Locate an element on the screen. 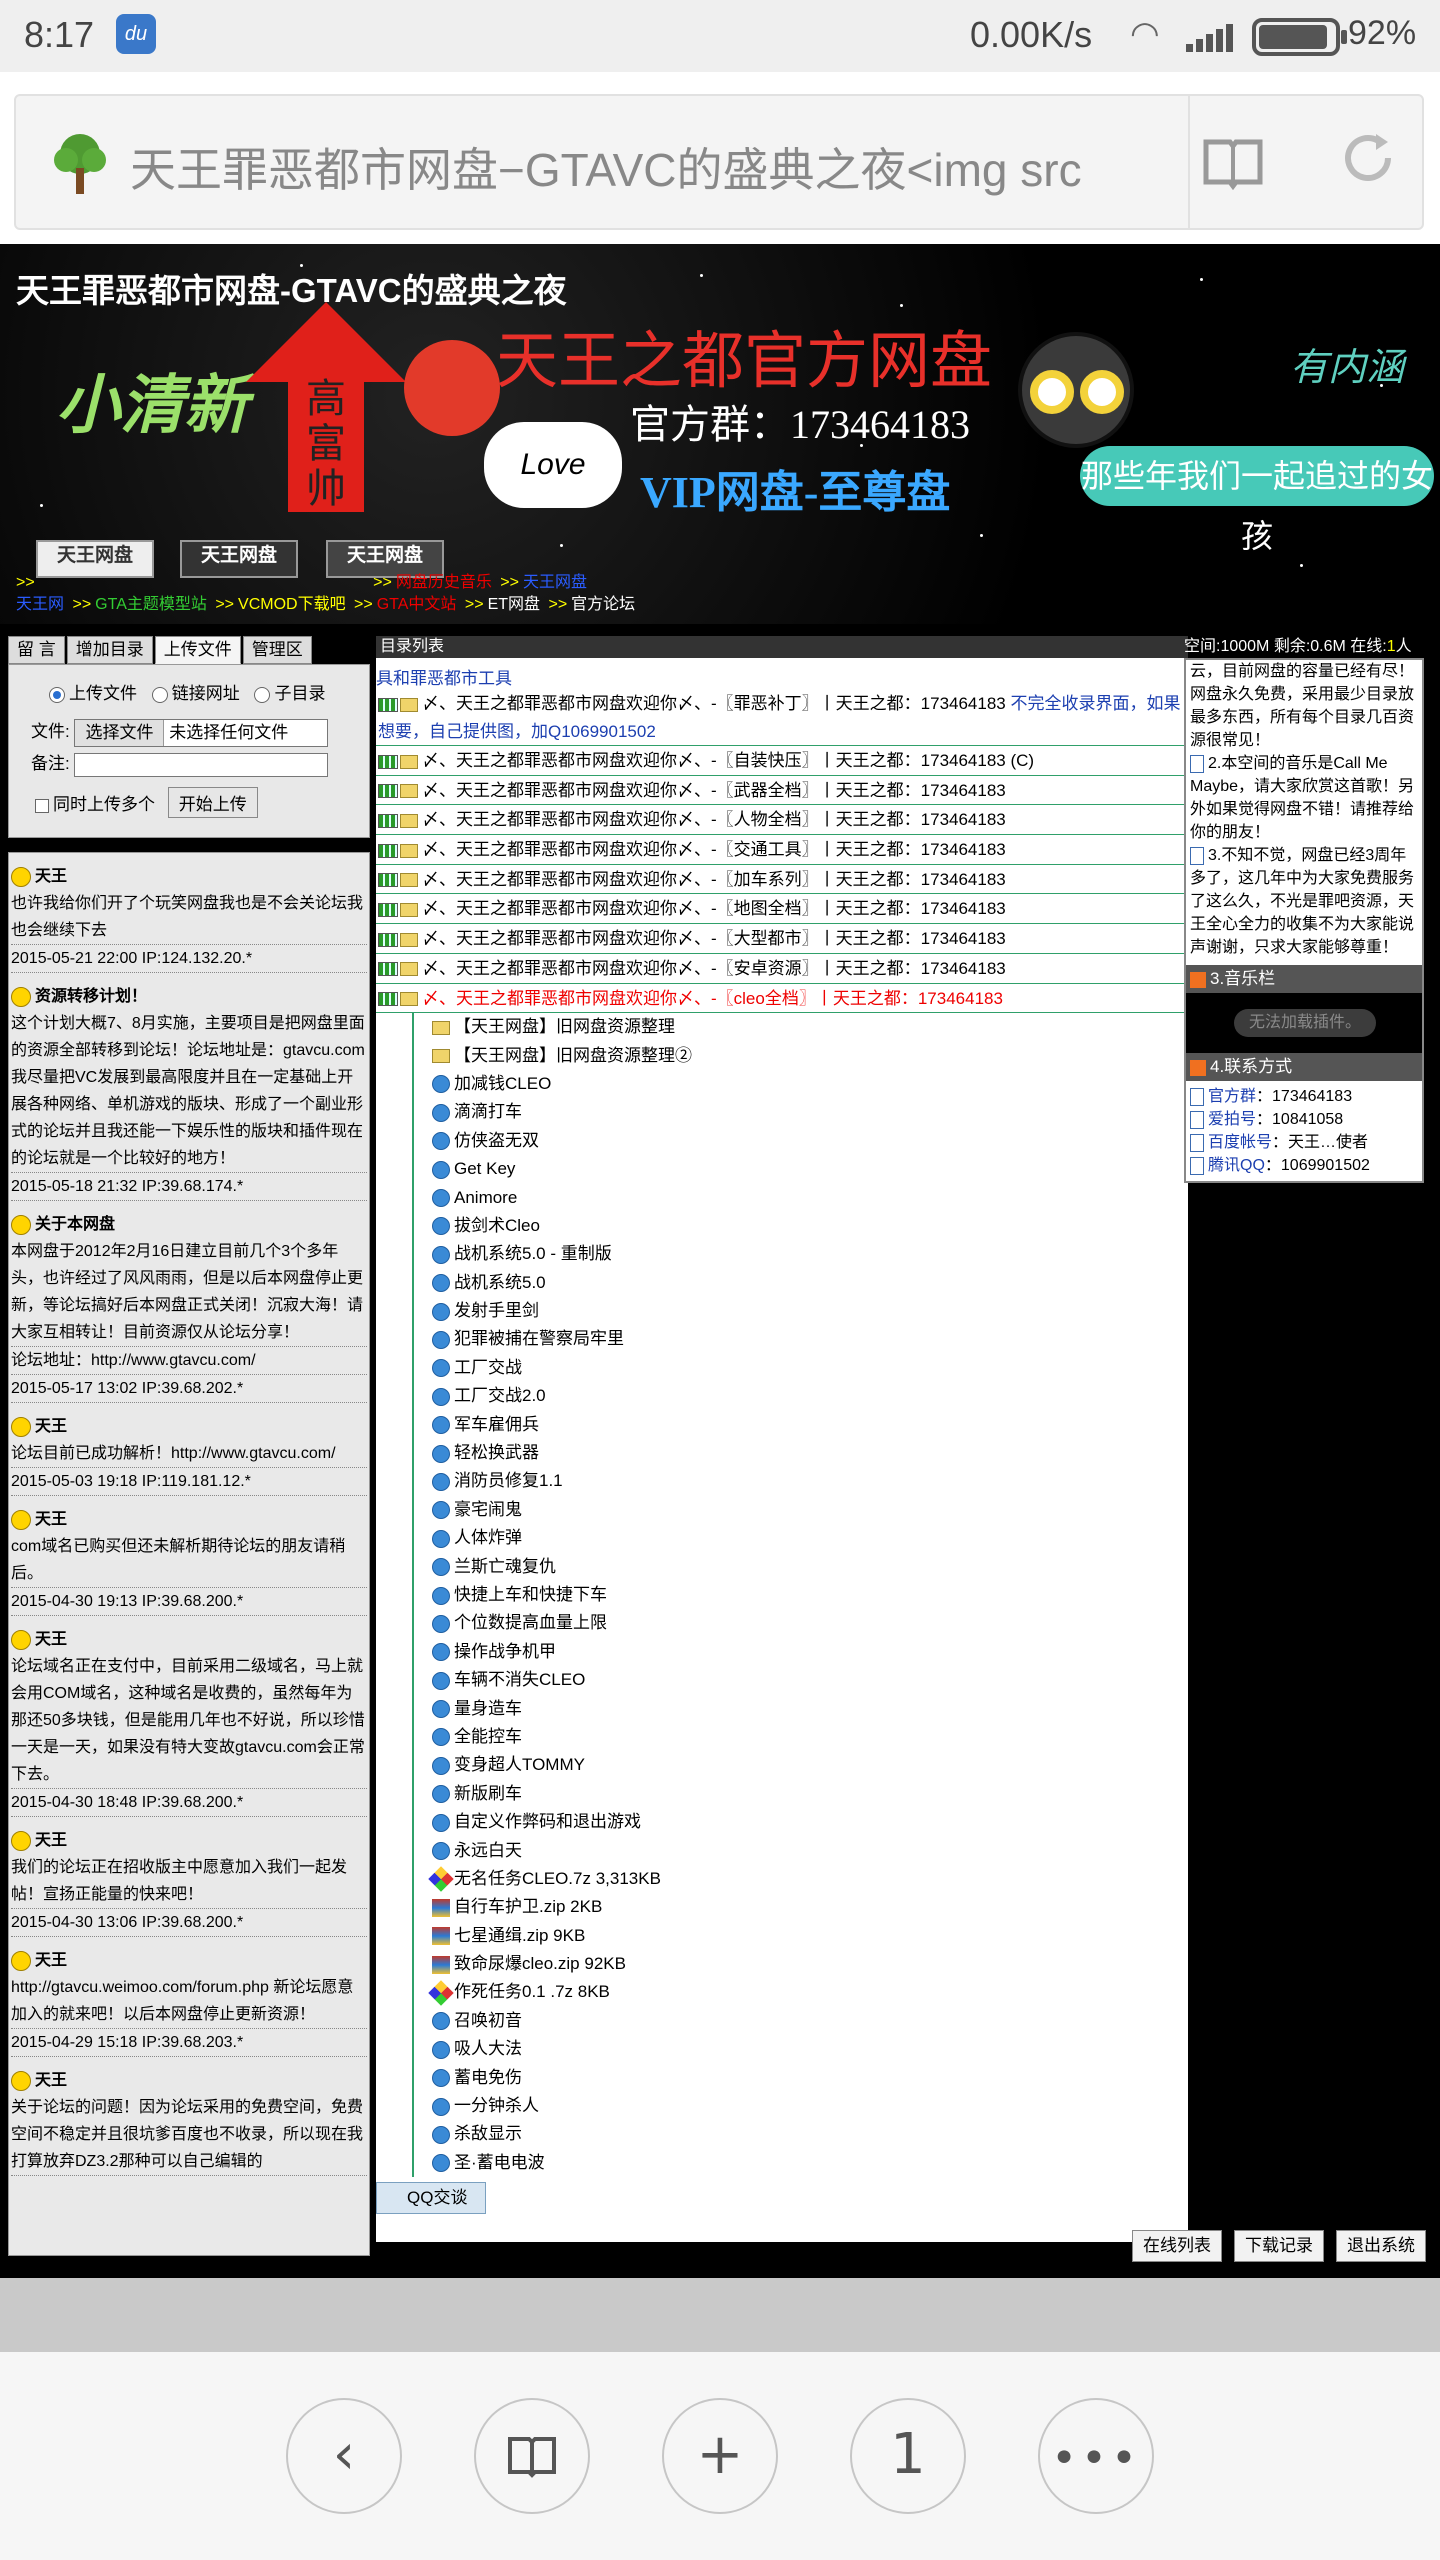 Image resolution: width=1440 pixels, height=2560 pixels. file-item: 军车雇佣兵 is located at coordinates (800, 1425).